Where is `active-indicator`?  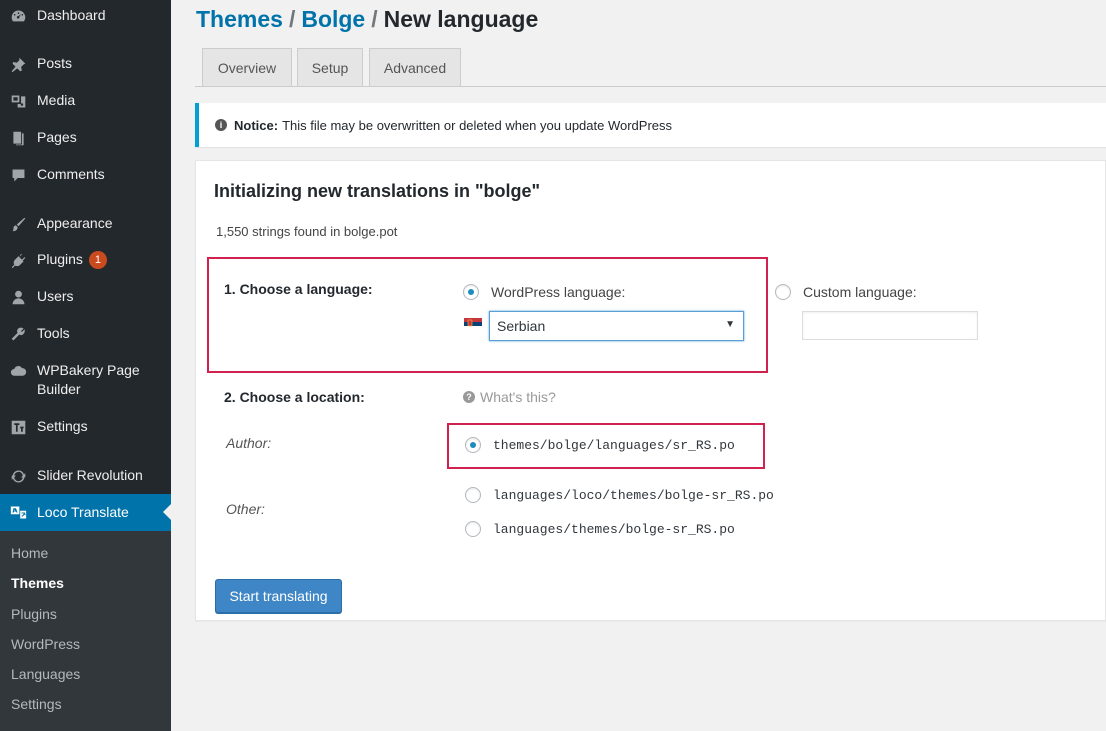 active-indicator is located at coordinates (167, 512).